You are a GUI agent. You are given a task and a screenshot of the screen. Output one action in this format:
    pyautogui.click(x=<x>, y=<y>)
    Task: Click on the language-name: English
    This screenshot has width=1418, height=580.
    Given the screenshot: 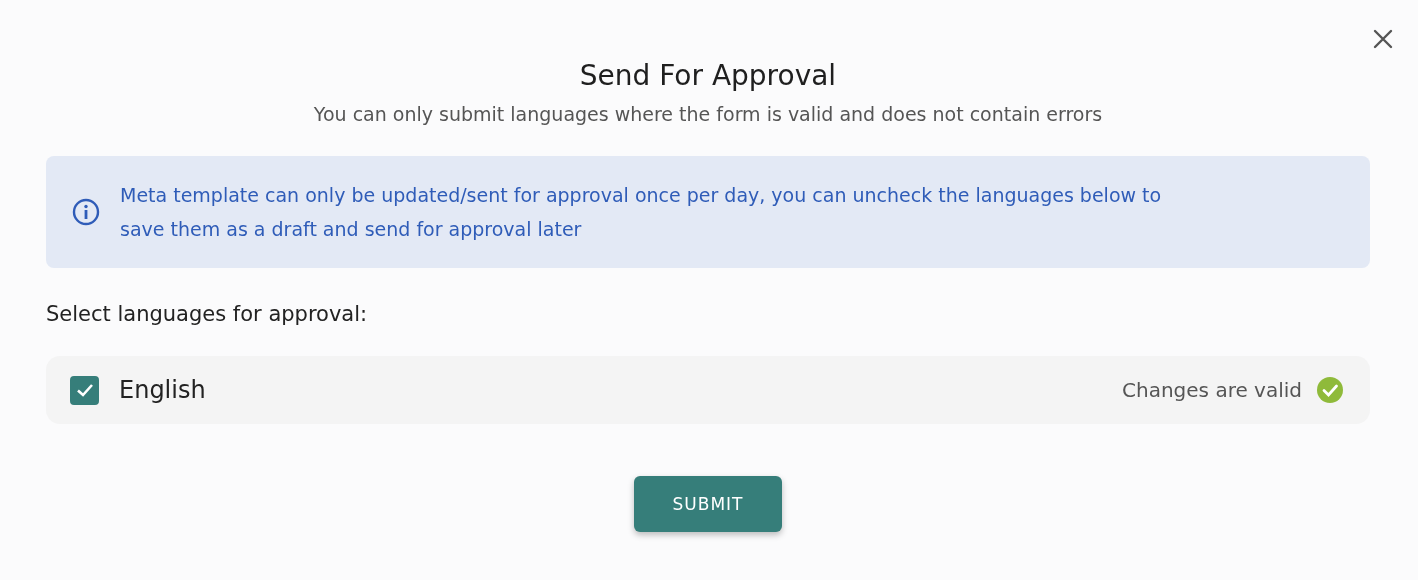 What is the action you would take?
    pyautogui.click(x=163, y=390)
    